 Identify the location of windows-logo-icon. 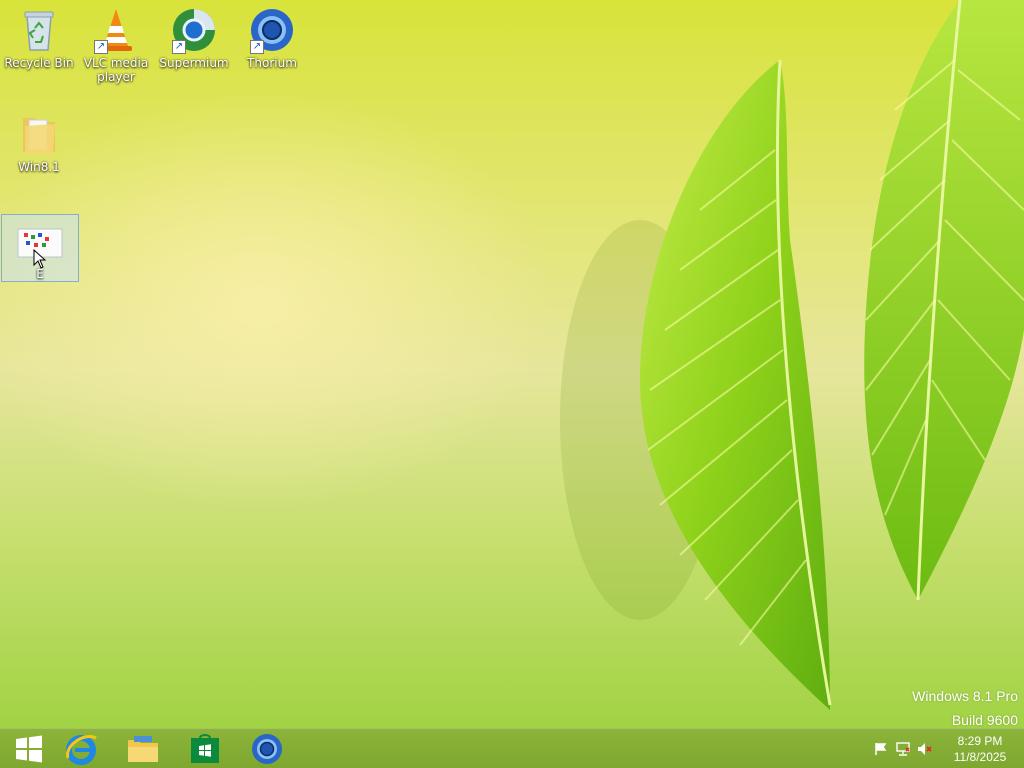
(29, 749).